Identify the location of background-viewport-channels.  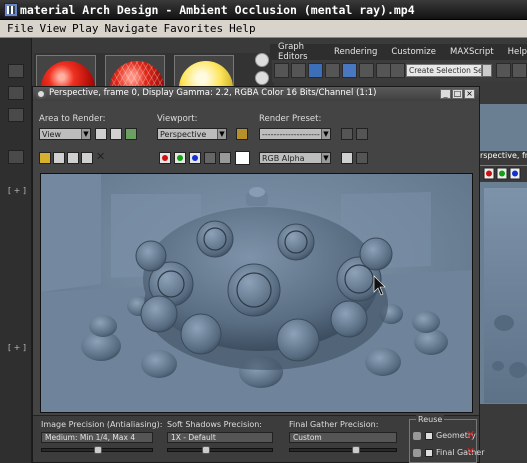
(503, 174).